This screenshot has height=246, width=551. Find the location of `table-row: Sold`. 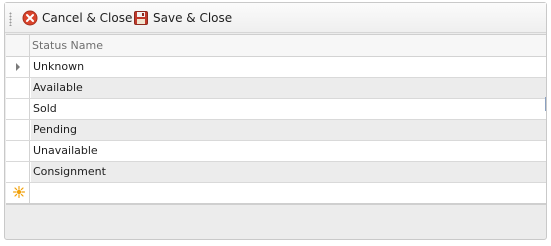

table-row: Sold is located at coordinates (276, 109).